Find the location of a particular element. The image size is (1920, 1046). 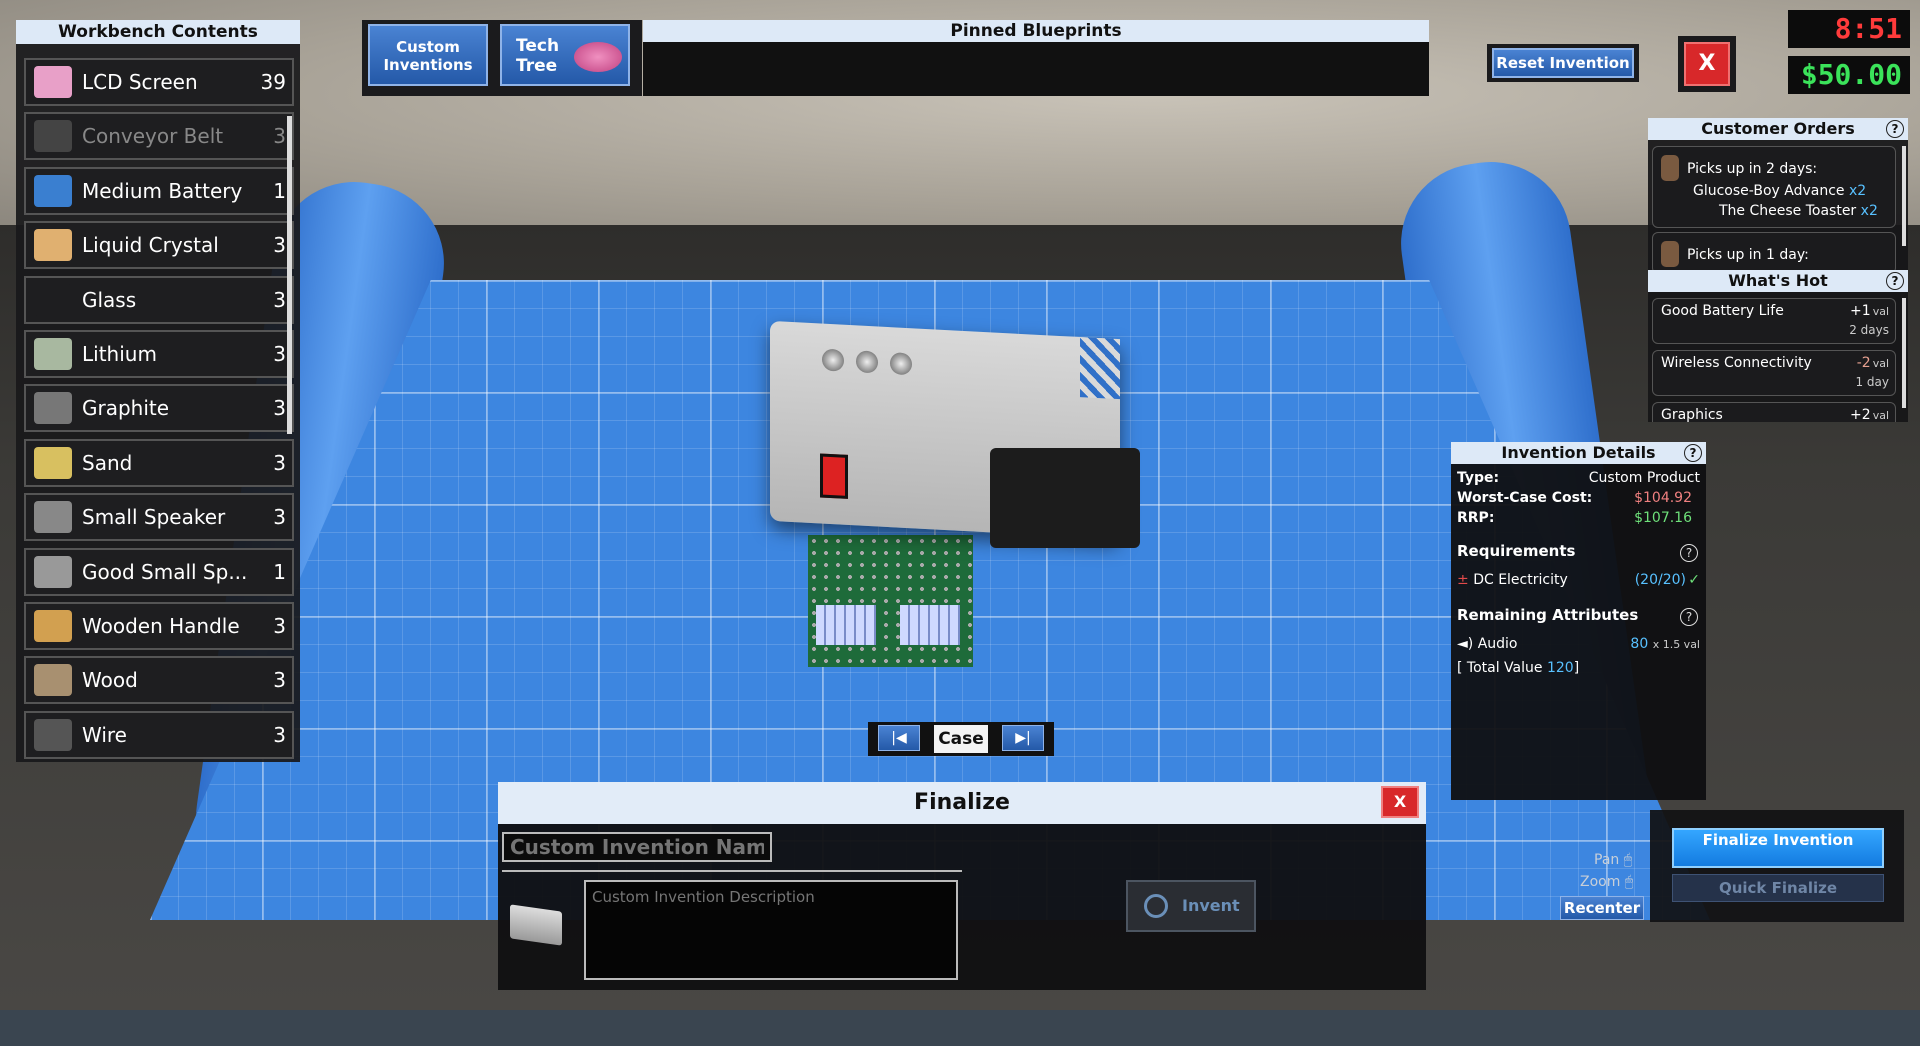

finalize-dialog: Finalize X Invent is located at coordinates (962, 886).